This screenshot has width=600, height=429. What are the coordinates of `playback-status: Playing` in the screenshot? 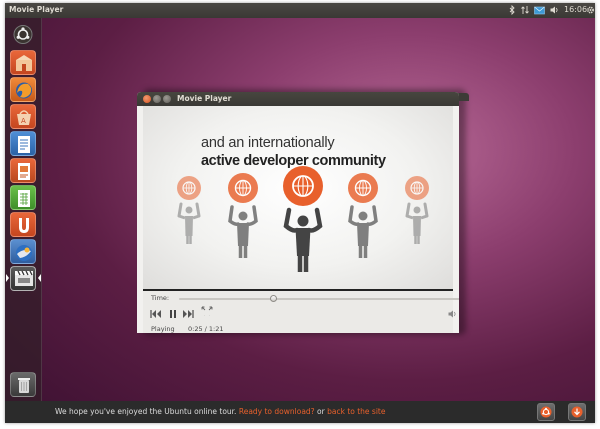 It's located at (163, 329).